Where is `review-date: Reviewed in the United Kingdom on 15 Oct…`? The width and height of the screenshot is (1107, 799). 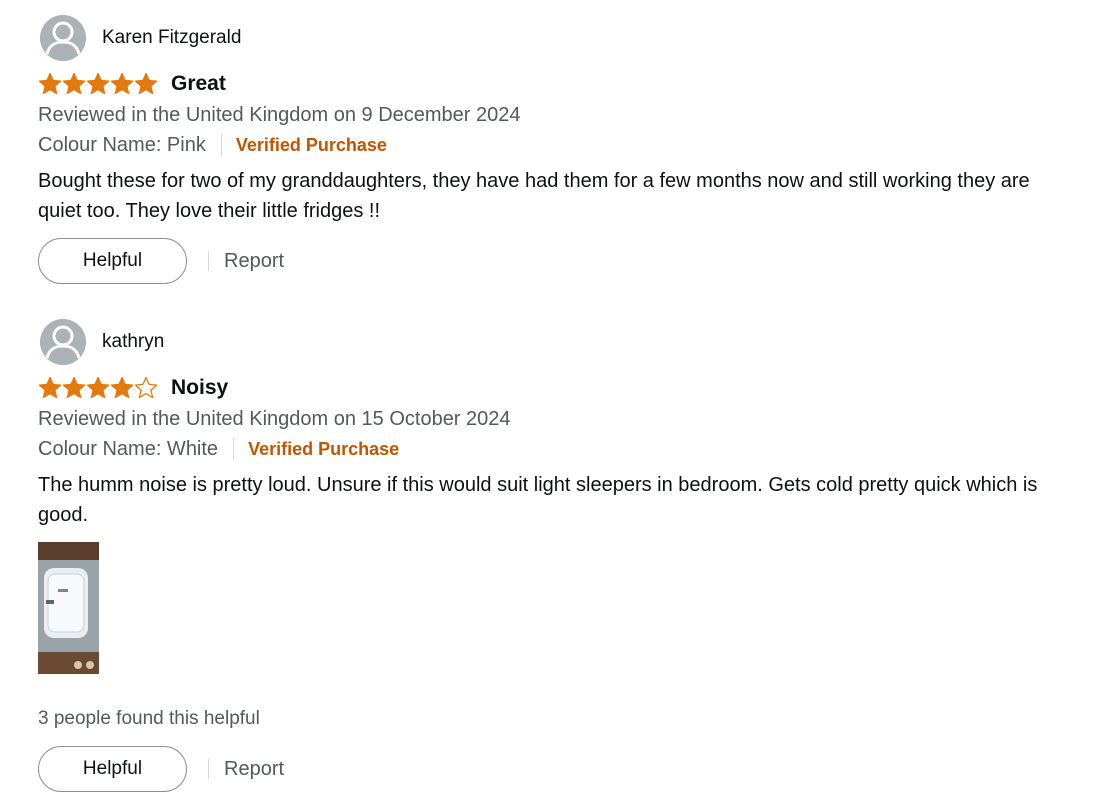
review-date: Reviewed in the United Kingdom on 15 Oct… is located at coordinates (274, 419).